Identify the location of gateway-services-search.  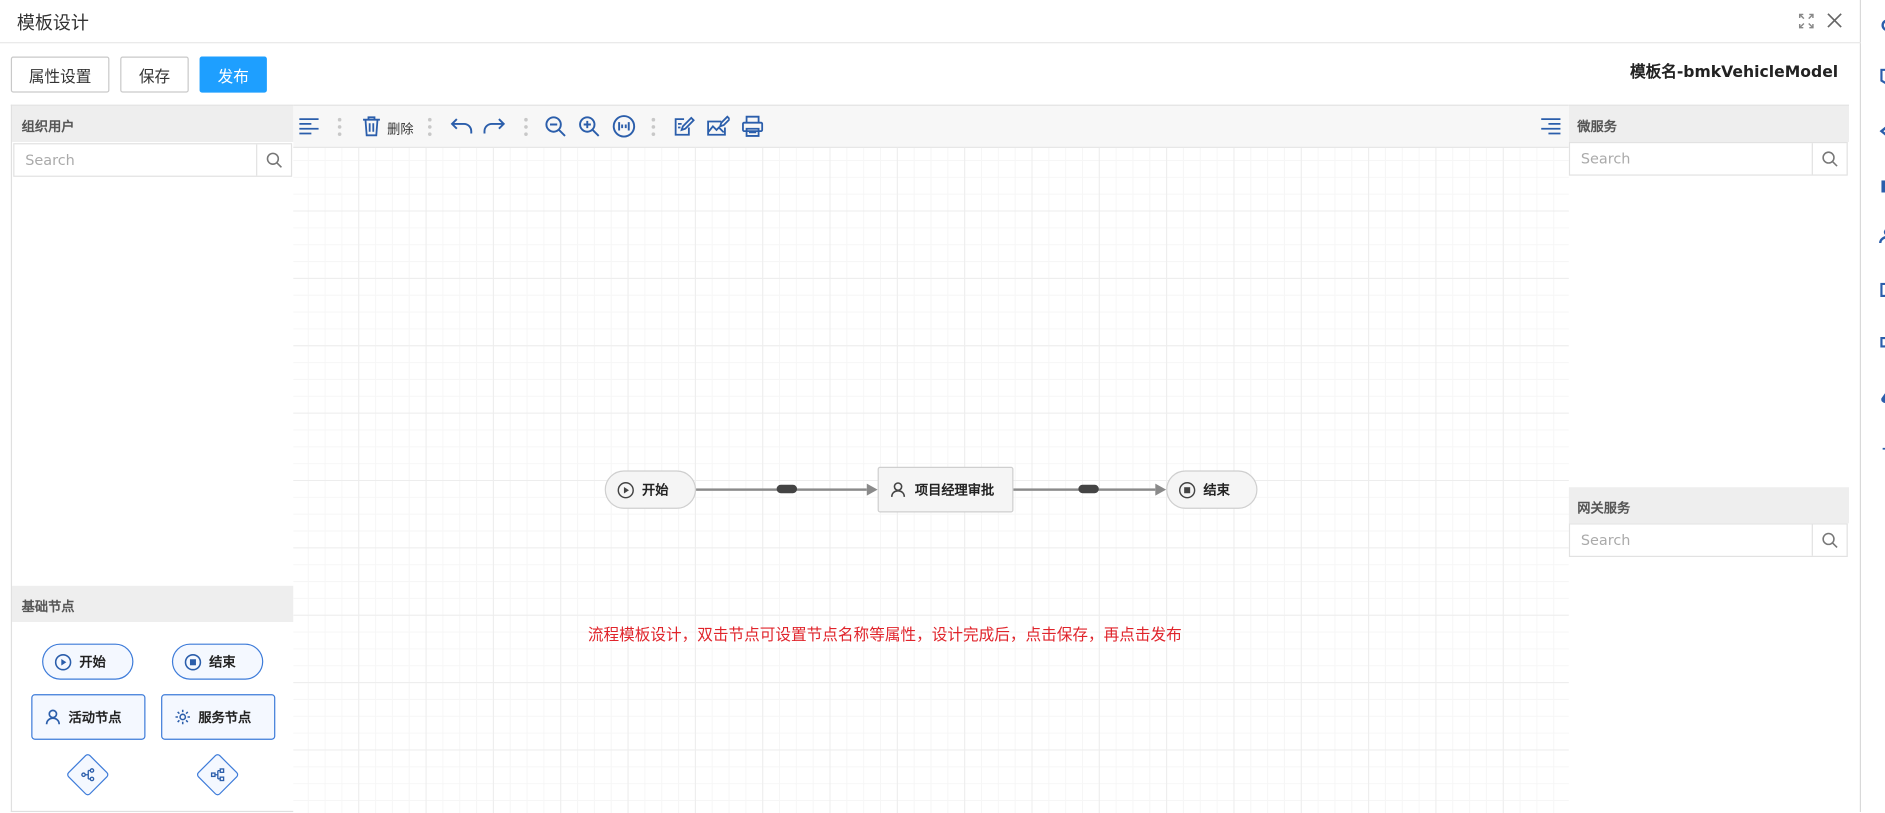
(1708, 540).